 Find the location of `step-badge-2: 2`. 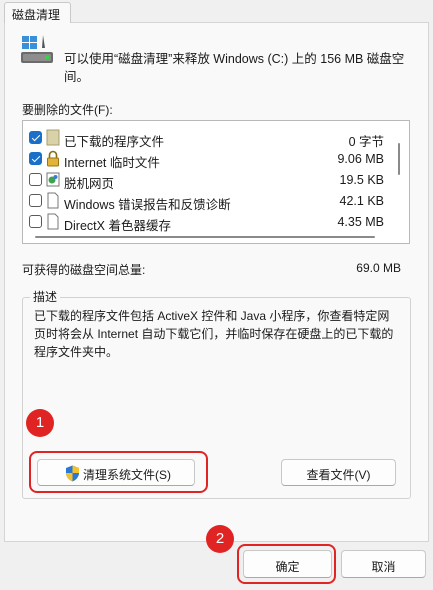

step-badge-2: 2 is located at coordinates (220, 539).